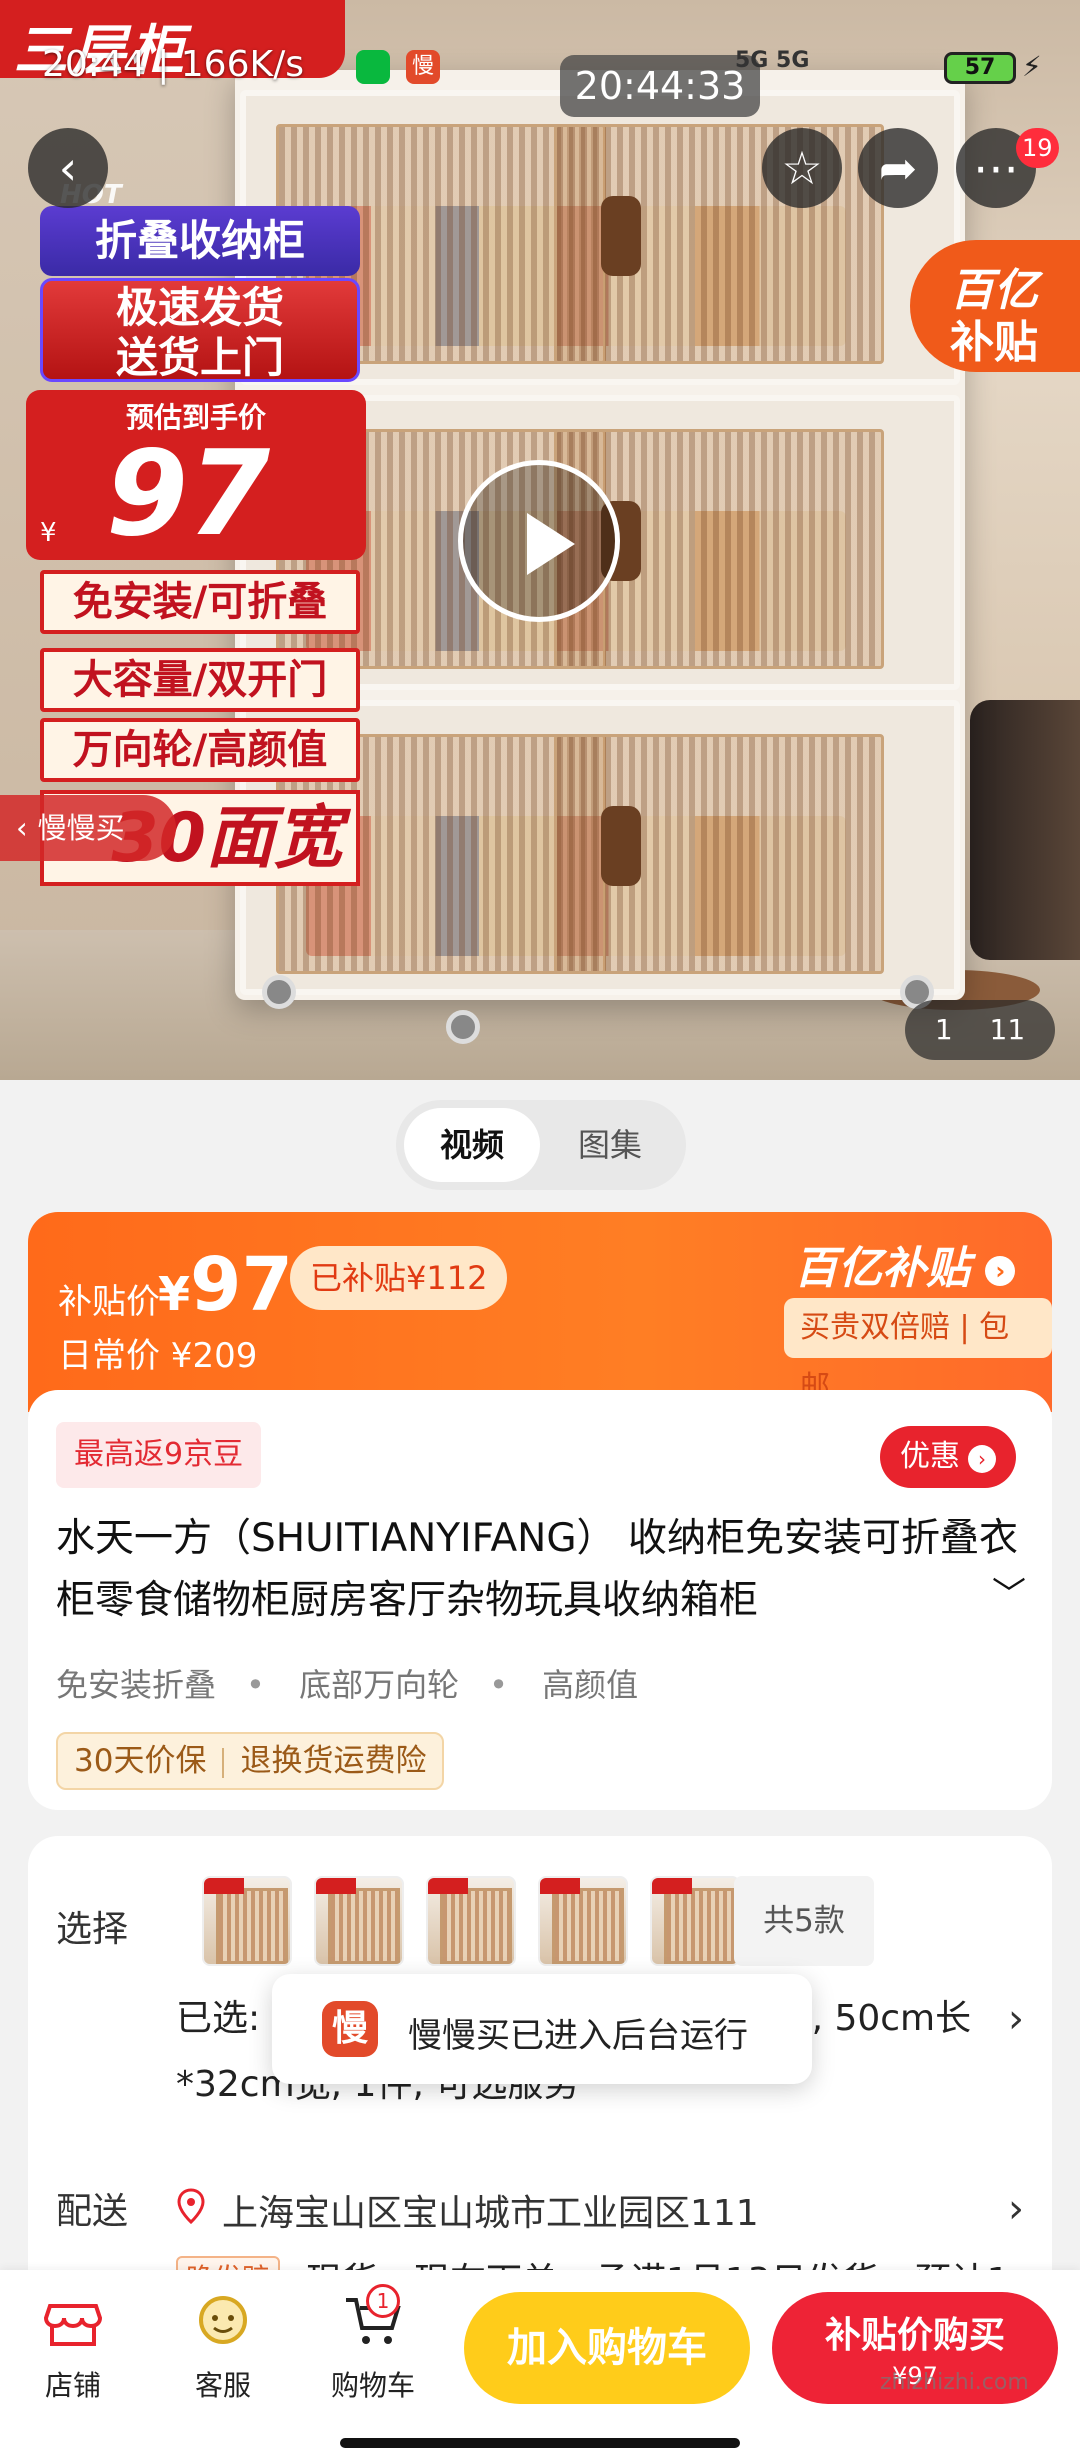 This screenshot has height=2460, width=1080. I want to click on floating-clock: 20:44:33, so click(660, 86).